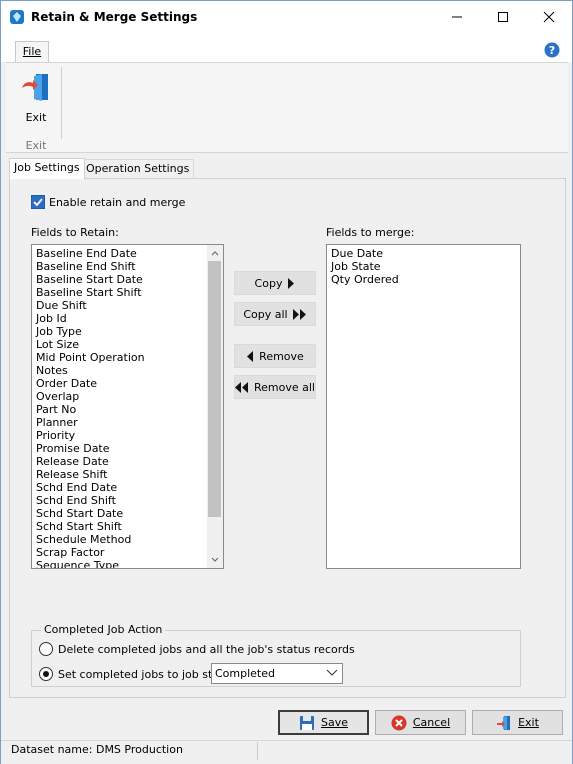 The image size is (573, 764). I want to click on copy-all-button: Copy all, so click(275, 314).